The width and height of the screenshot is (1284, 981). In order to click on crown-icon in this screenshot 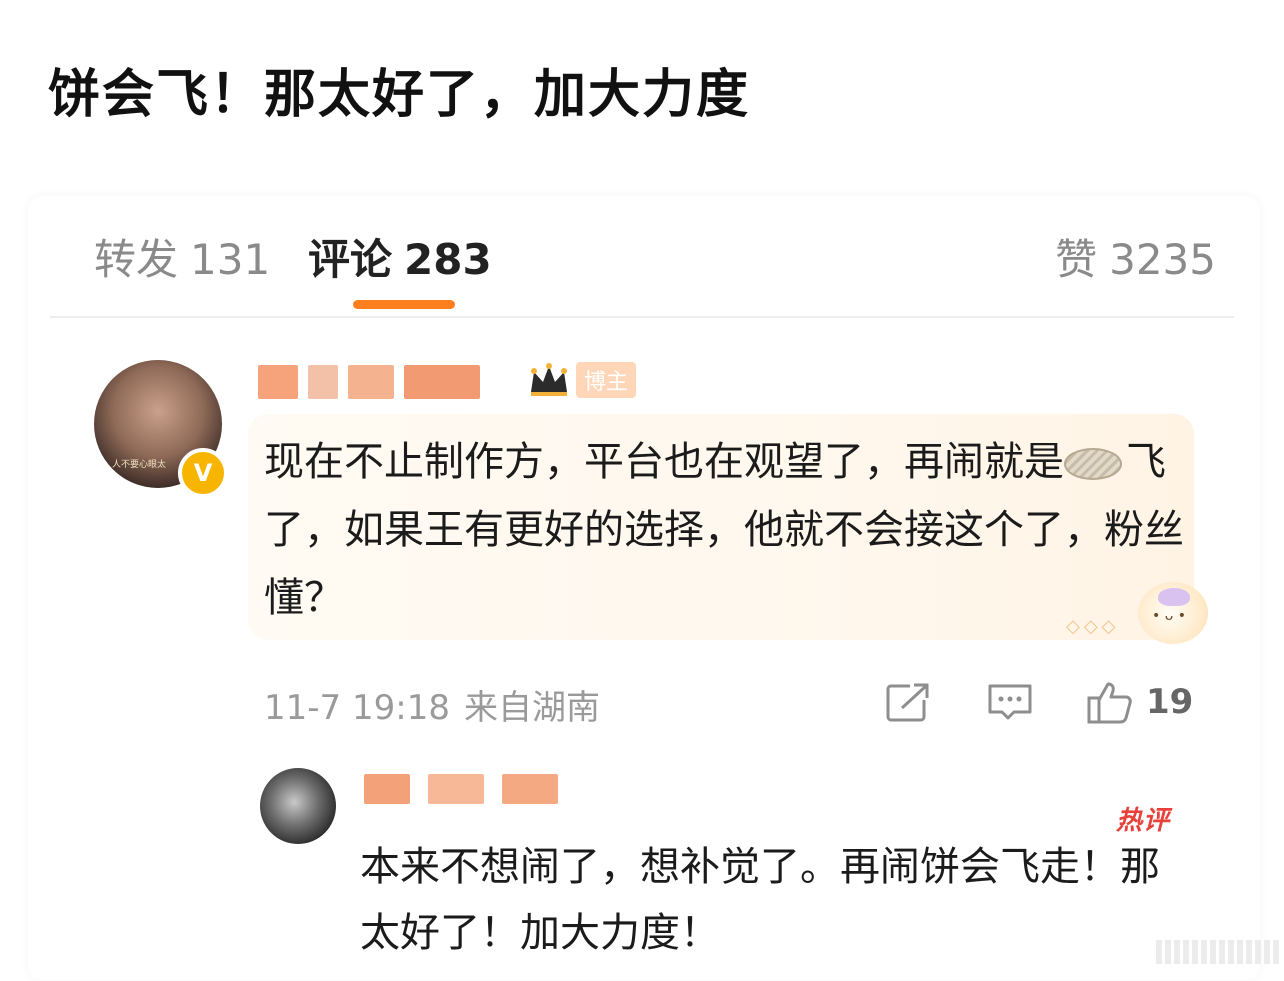, I will do `click(549, 380)`.